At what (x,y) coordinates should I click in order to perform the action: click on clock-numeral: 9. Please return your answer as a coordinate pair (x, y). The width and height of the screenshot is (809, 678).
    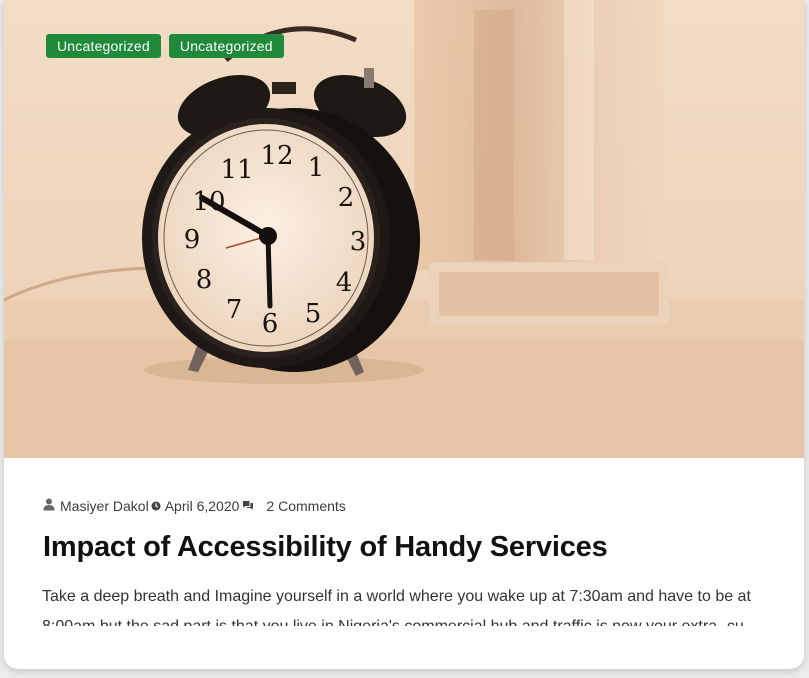
    Looking at the image, I should click on (192, 240).